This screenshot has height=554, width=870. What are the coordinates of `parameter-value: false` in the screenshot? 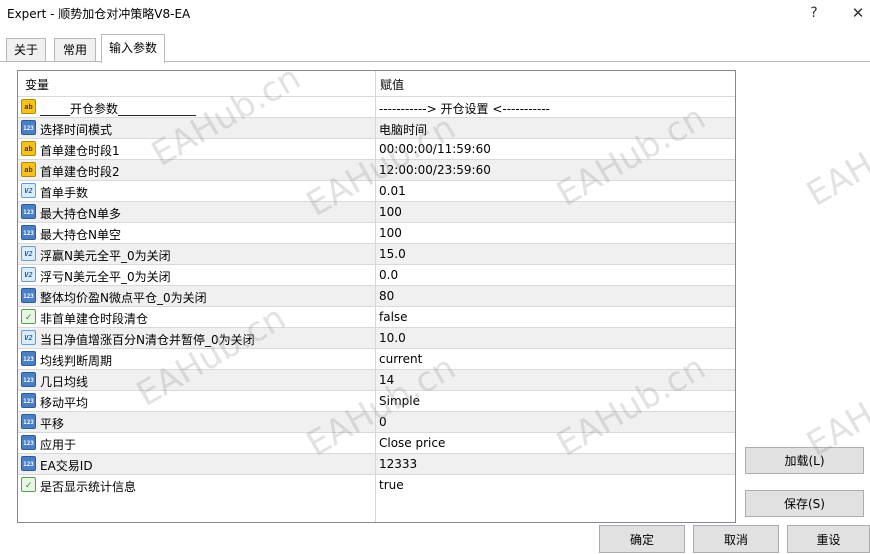 It's located at (393, 317).